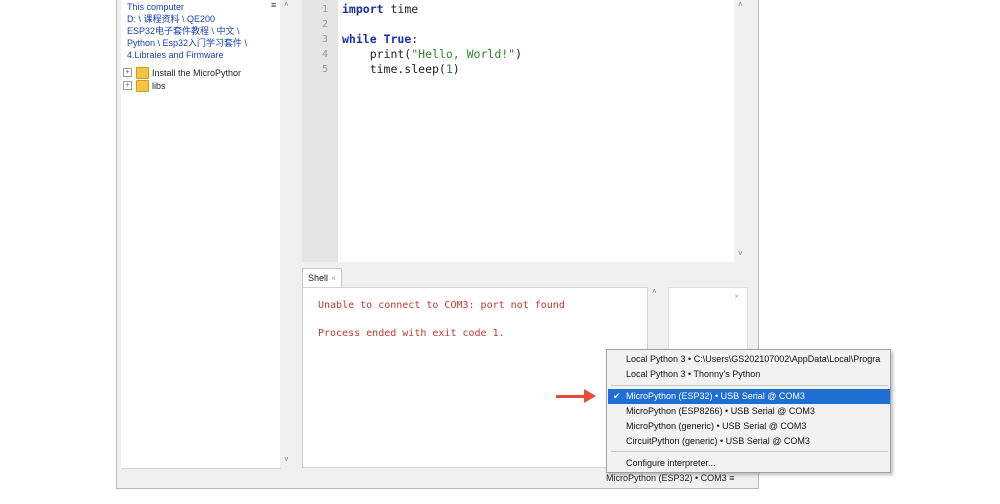  What do you see at coordinates (415, 39) in the screenshot?
I see `code-colon: :` at bounding box center [415, 39].